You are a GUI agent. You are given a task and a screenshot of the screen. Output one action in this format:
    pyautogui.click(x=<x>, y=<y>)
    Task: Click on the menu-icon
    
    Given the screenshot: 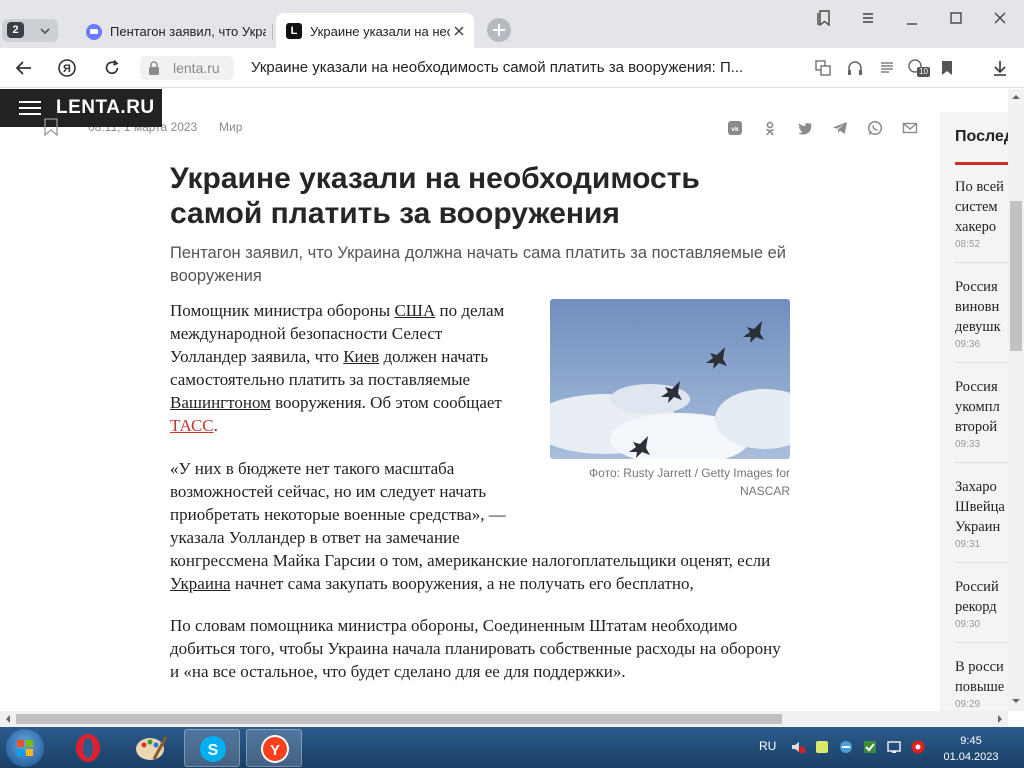 What is the action you would take?
    pyautogui.click(x=868, y=18)
    